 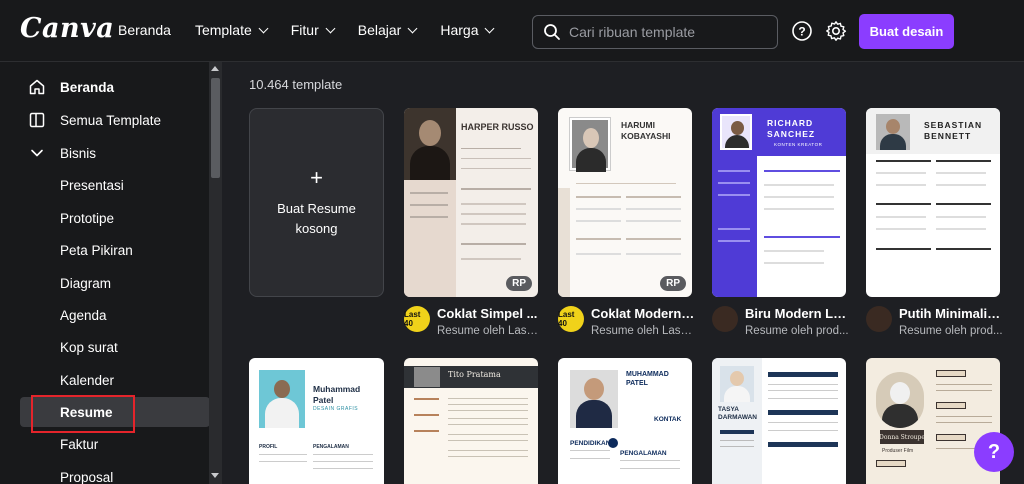 I want to click on sidebar-item-label: Proposal, so click(x=87, y=476).